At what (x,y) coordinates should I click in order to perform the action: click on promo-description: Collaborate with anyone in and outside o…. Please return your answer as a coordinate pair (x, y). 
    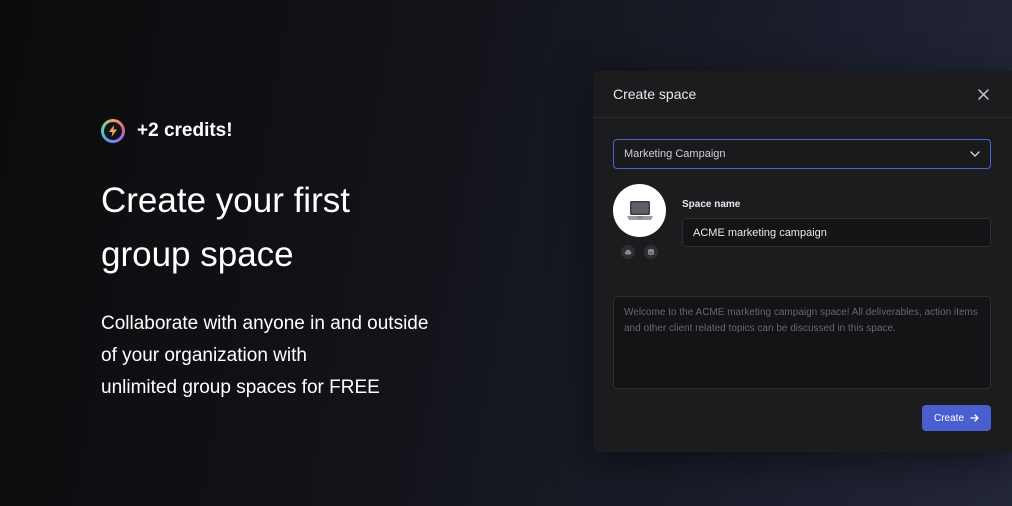
    Looking at the image, I should click on (311, 356).